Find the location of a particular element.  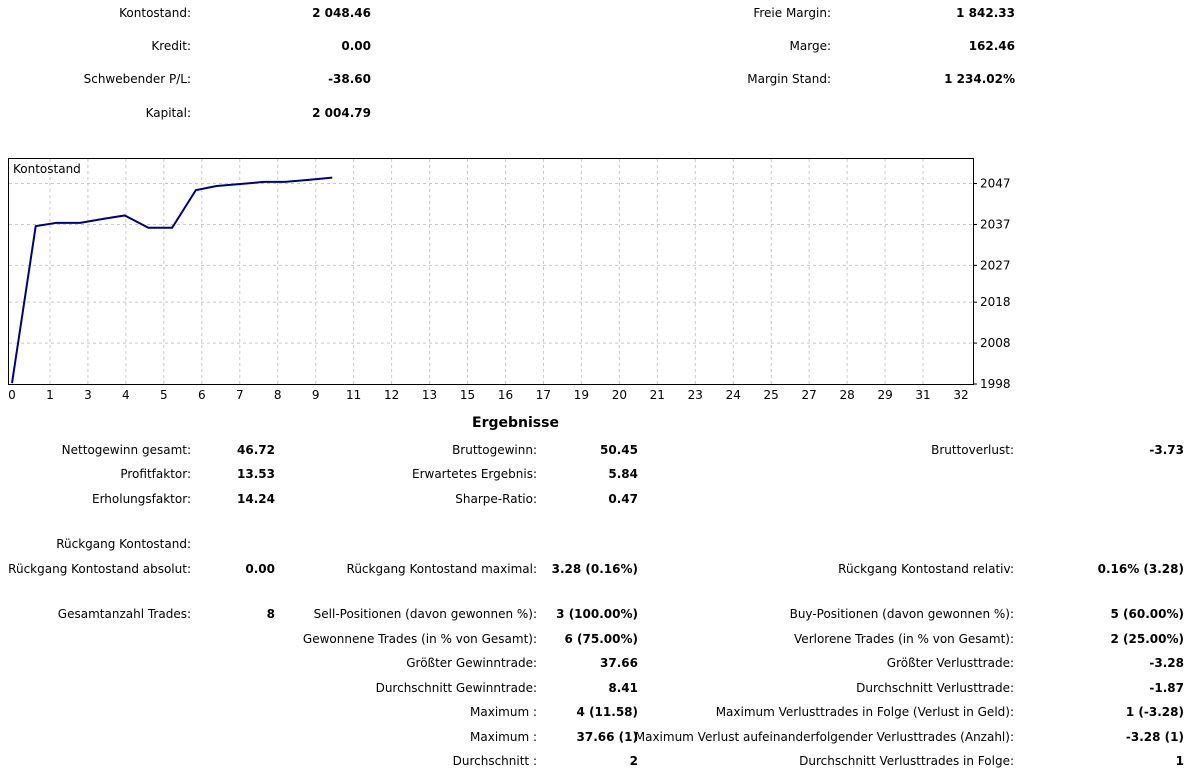

x-tick-label: 12 is located at coordinates (391, 395).